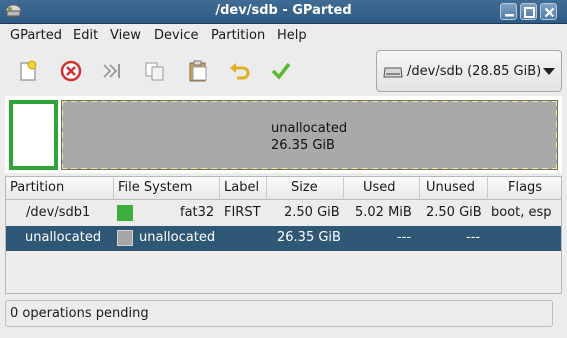 This screenshot has height=338, width=567. What do you see at coordinates (85, 35) in the screenshot?
I see `menu-edit: Edit` at bounding box center [85, 35].